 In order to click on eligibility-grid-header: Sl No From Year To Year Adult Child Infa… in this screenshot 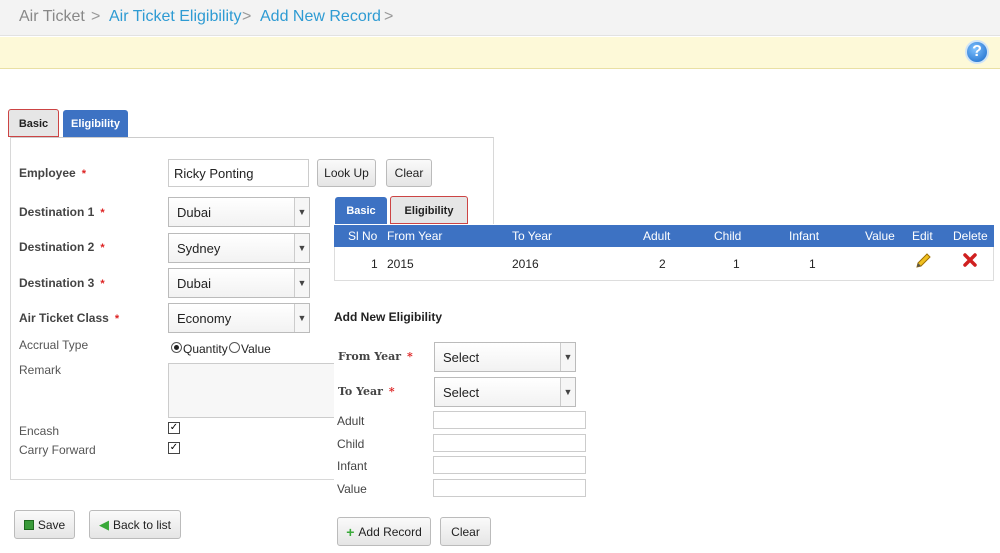, I will do `click(664, 236)`.